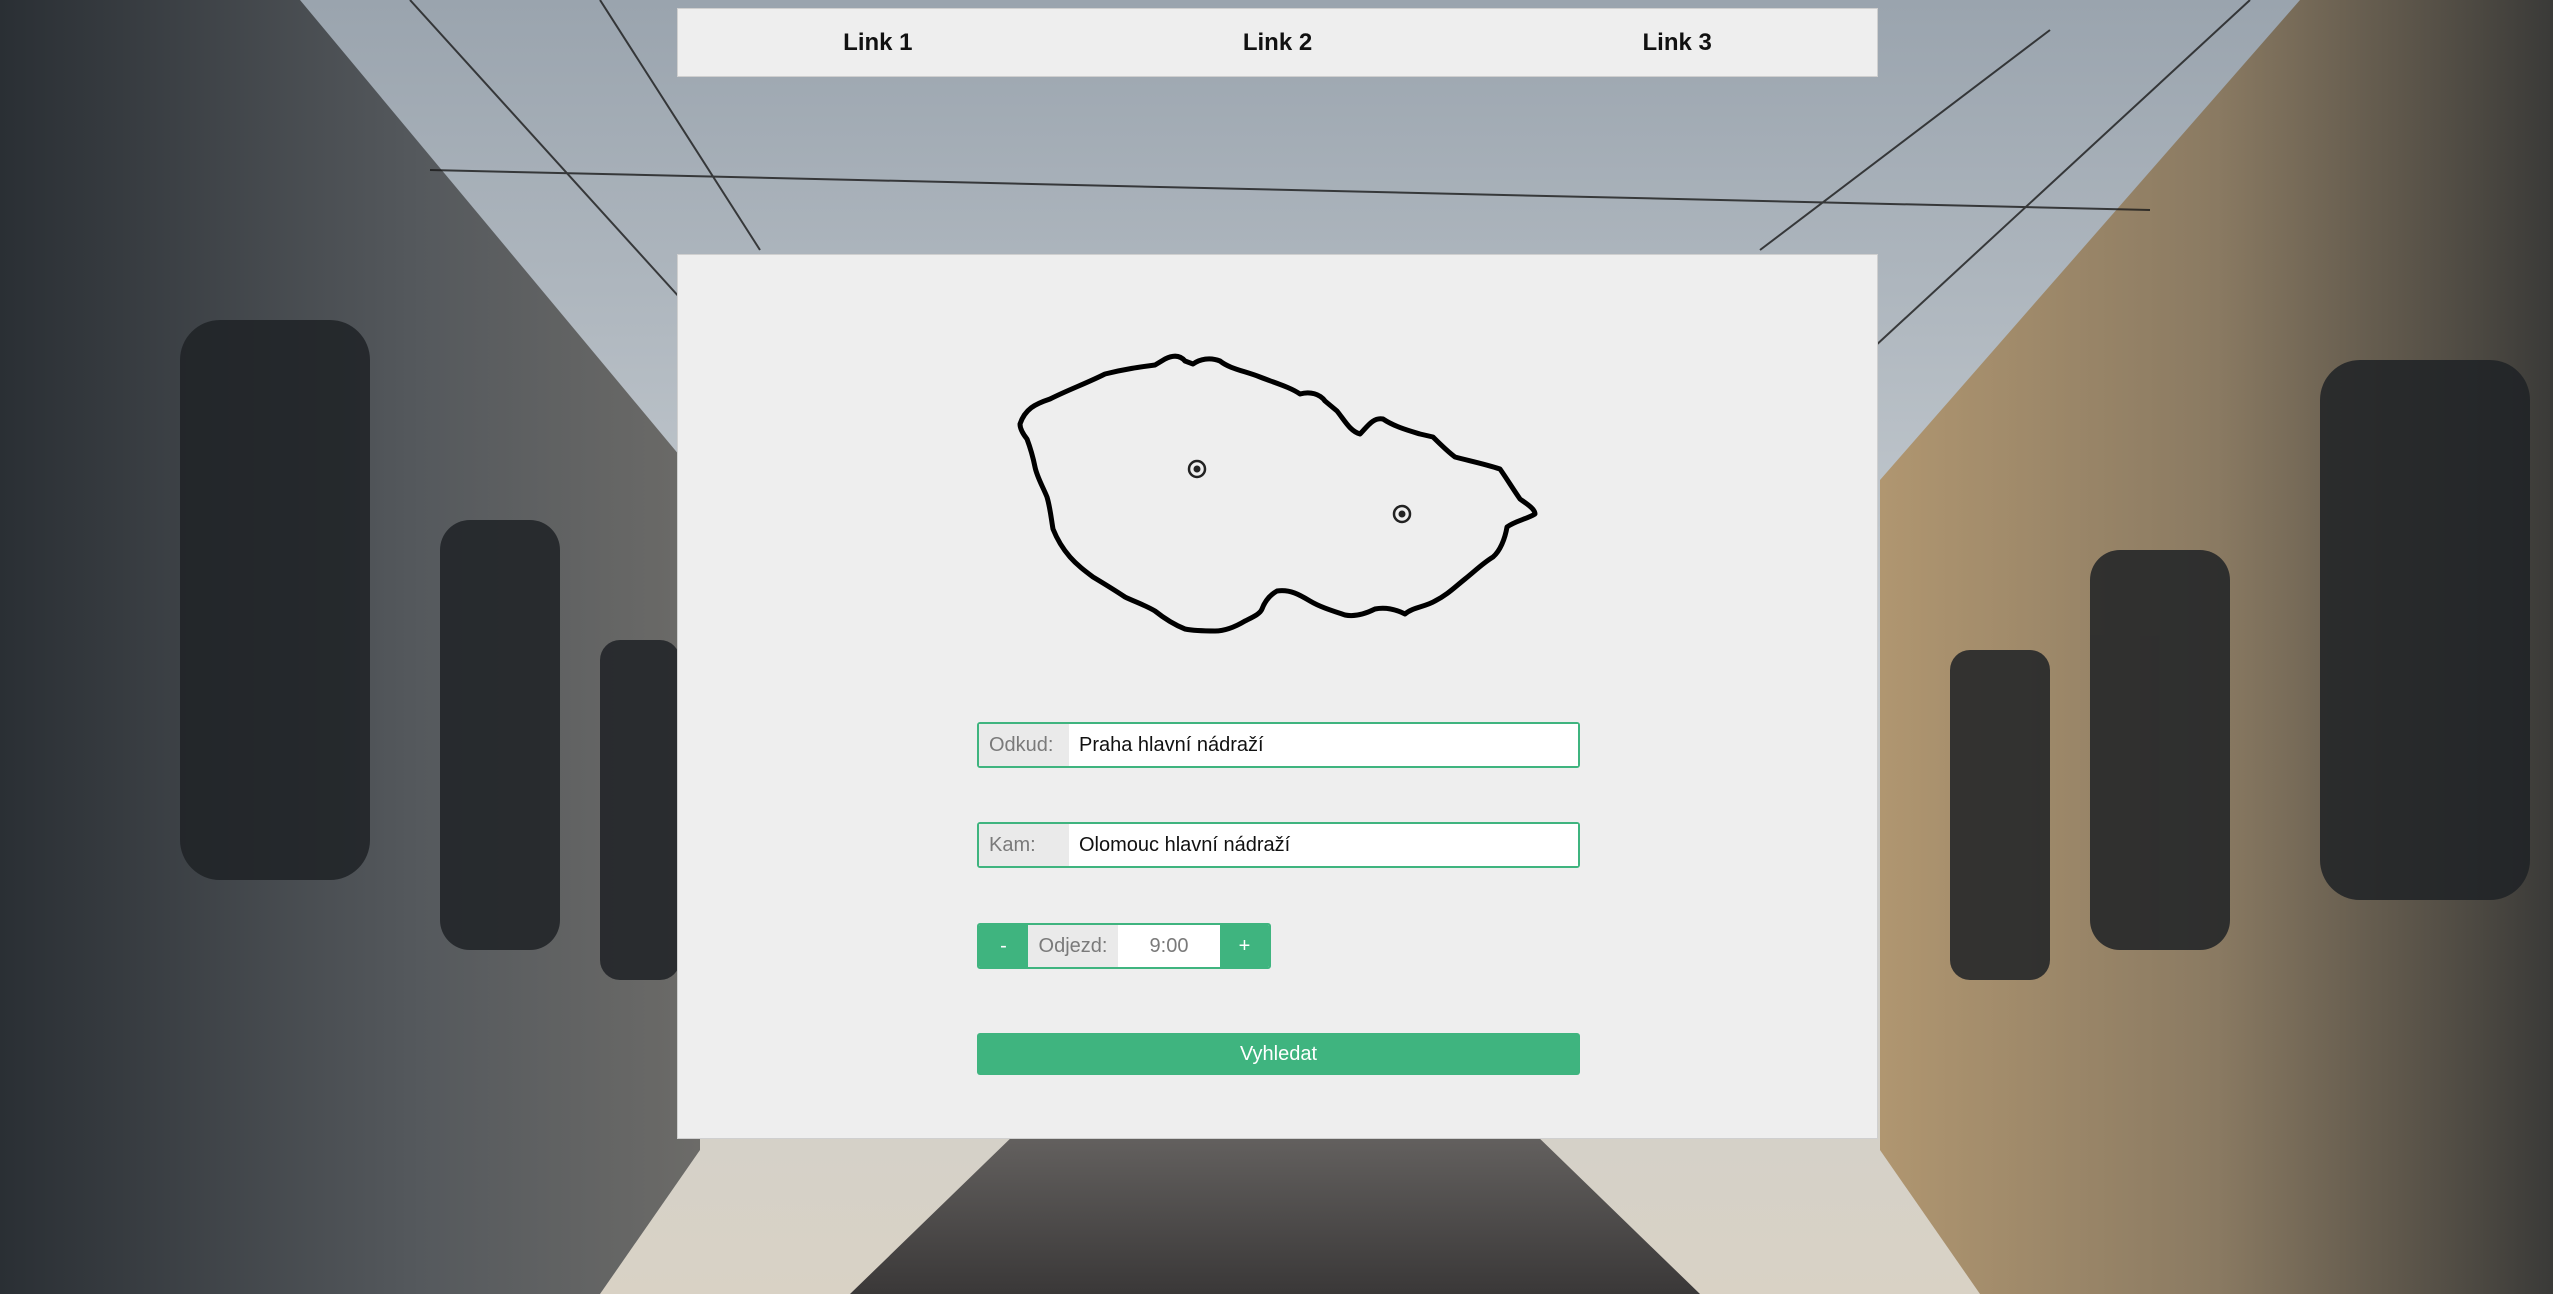  What do you see at coordinates (878, 43) in the screenshot?
I see `nav-link-1: Link 1` at bounding box center [878, 43].